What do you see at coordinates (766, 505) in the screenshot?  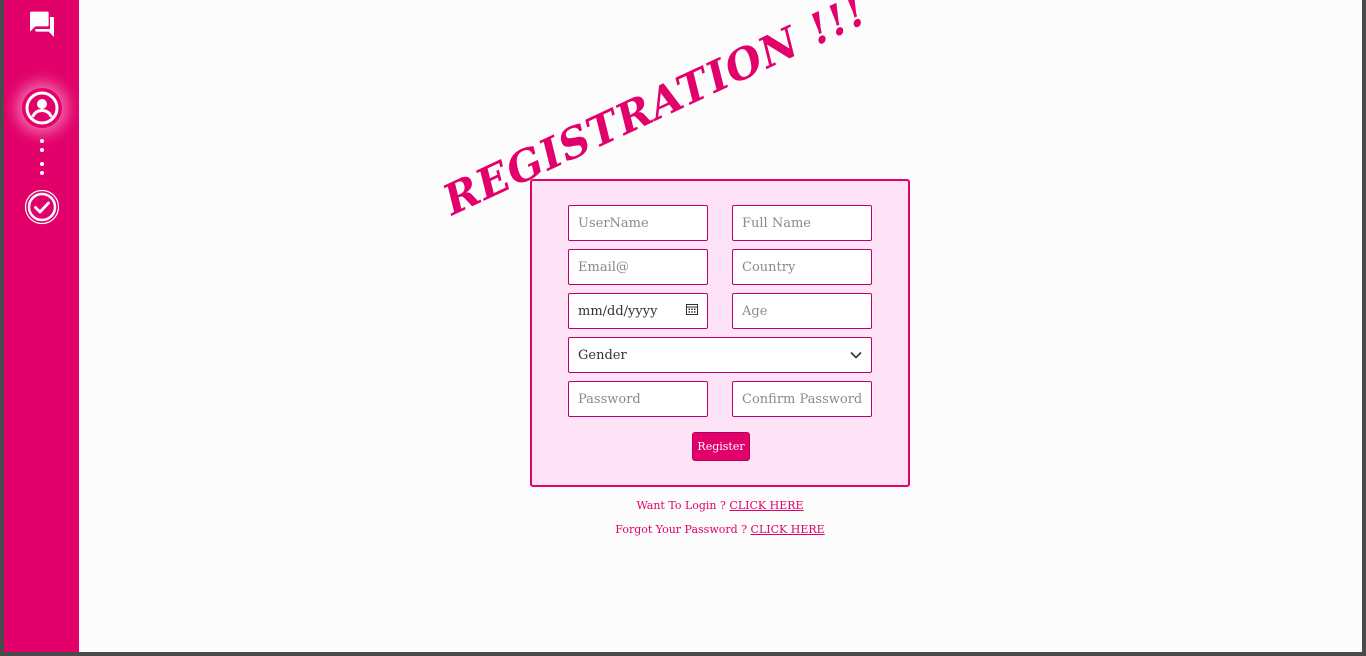 I see `login-link: CLICK HERE` at bounding box center [766, 505].